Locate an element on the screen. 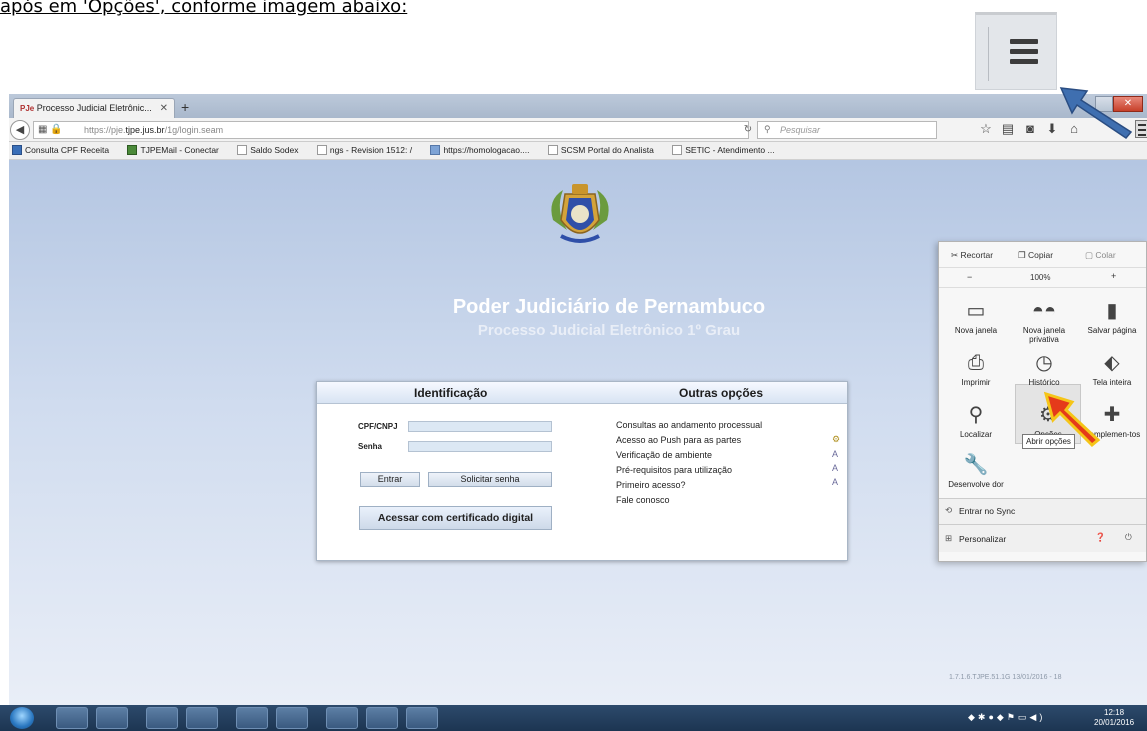  clock-icon: ◷ is located at coordinates (1044, 363).